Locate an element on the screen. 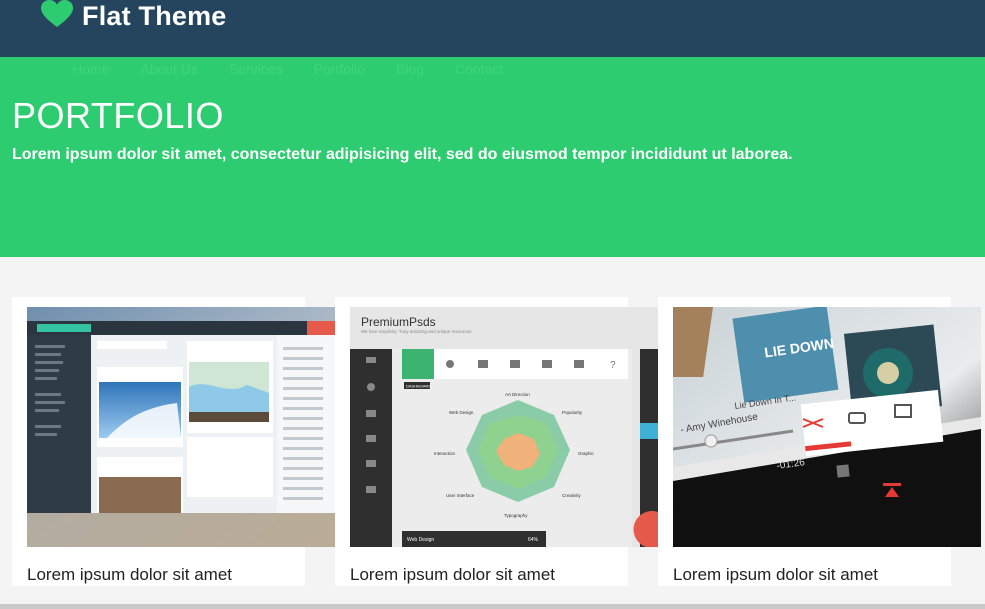  nav-portfolio: Portfolio is located at coordinates (339, 69).